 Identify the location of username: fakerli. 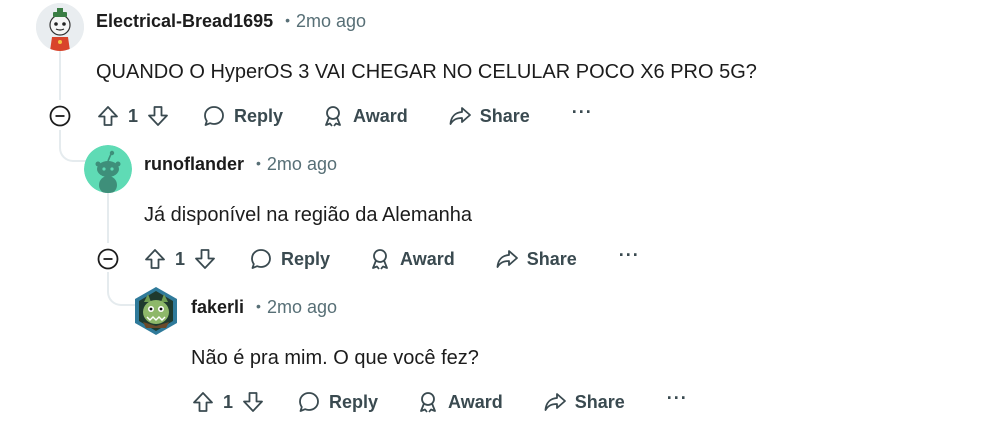
(217, 307).